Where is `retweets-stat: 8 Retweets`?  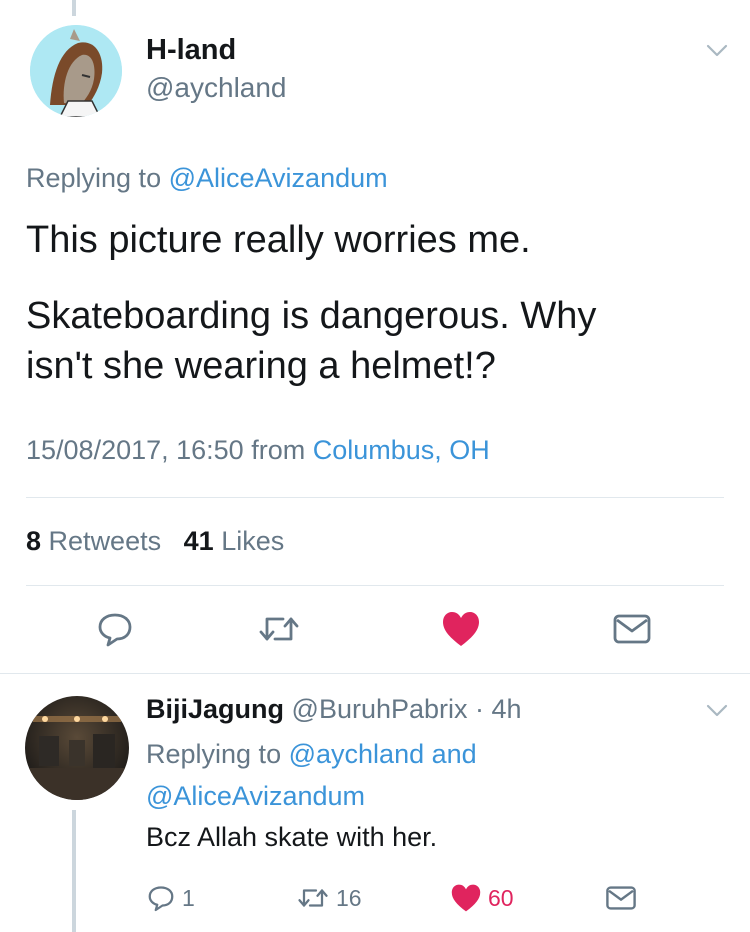
retweets-stat: 8 Retweets is located at coordinates (93, 541).